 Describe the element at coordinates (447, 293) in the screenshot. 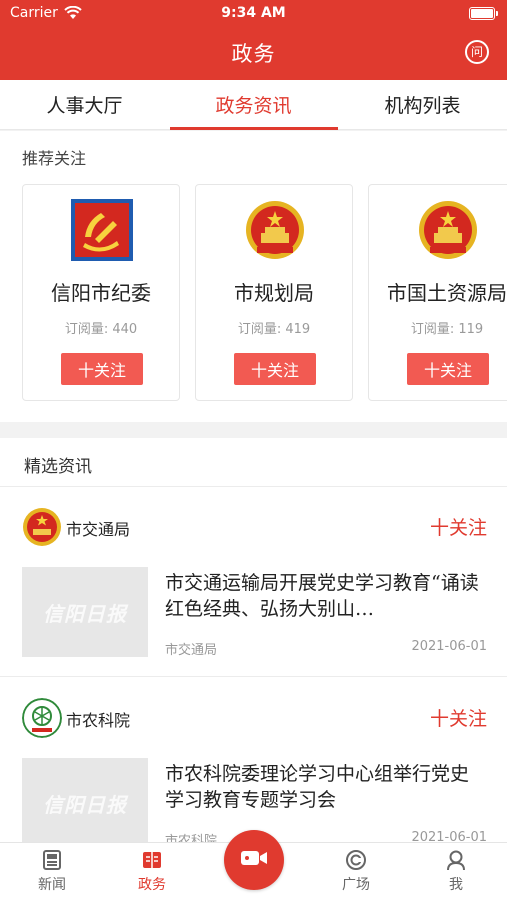

I see `card-name: 市国土资源局` at that location.